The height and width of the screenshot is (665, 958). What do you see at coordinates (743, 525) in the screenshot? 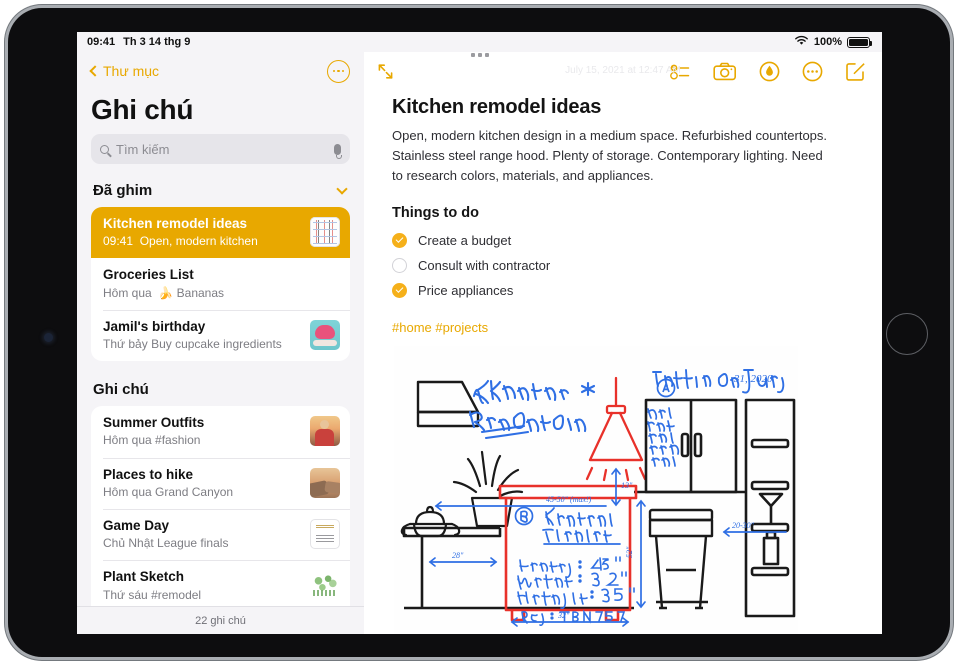
I see `svg-text: 20-30"` at bounding box center [743, 525].